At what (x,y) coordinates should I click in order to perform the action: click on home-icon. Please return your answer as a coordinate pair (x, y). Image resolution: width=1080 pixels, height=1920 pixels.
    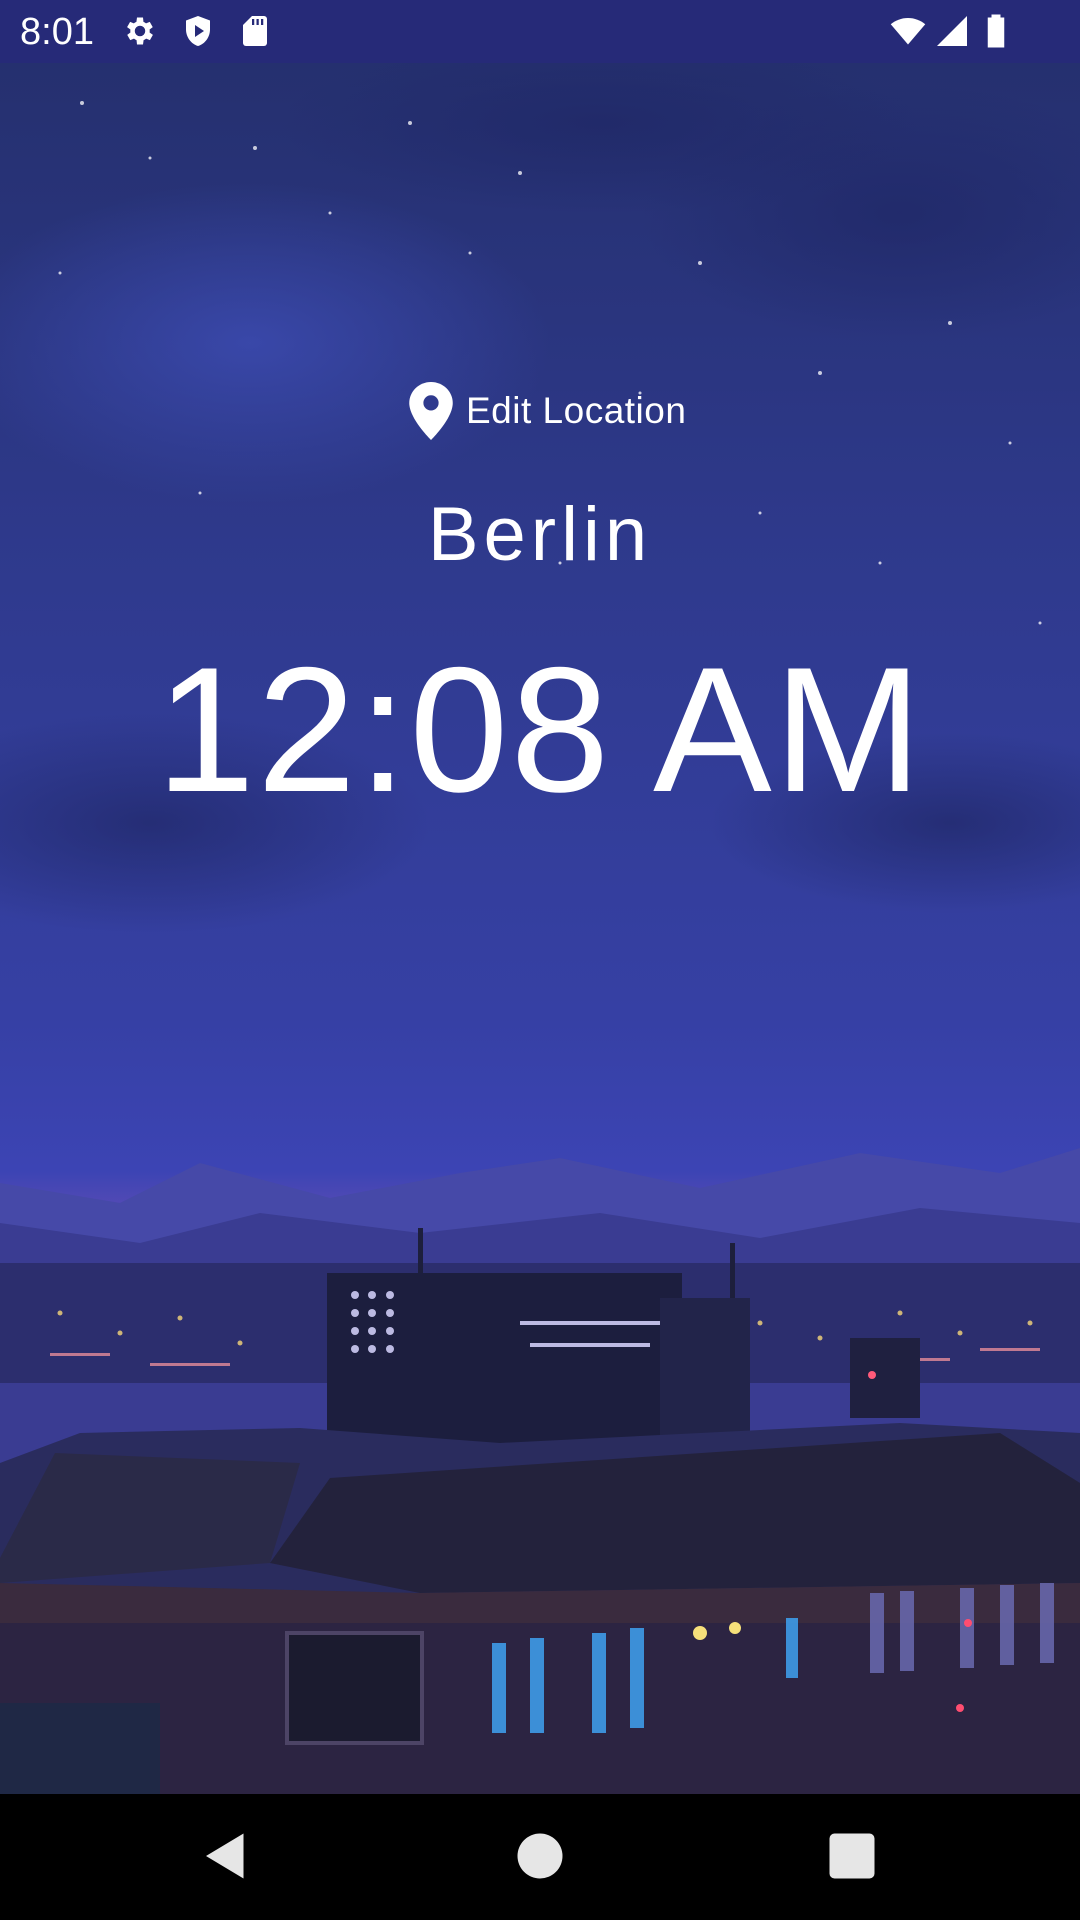
    Looking at the image, I should click on (540, 1856).